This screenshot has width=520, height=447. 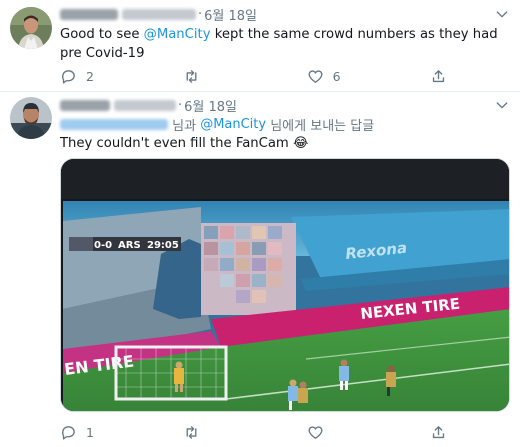 I want to click on replying-to: 님과 @ManCity 님에게 보내는 답글, so click(x=217, y=124).